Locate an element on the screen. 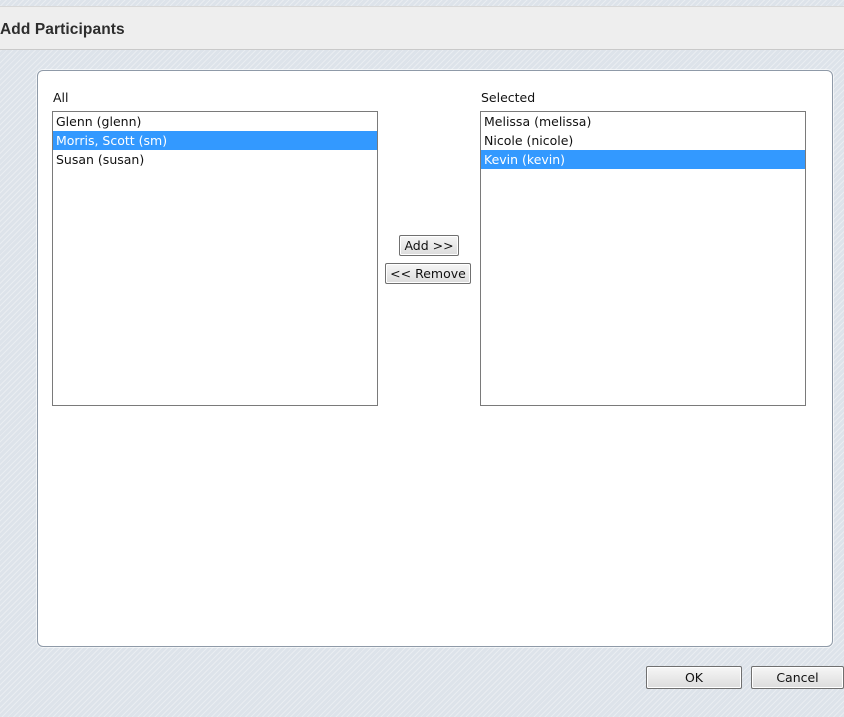 The height and width of the screenshot is (717, 844). all-list-item-selected: Morris, Scott (sm) is located at coordinates (215, 140).